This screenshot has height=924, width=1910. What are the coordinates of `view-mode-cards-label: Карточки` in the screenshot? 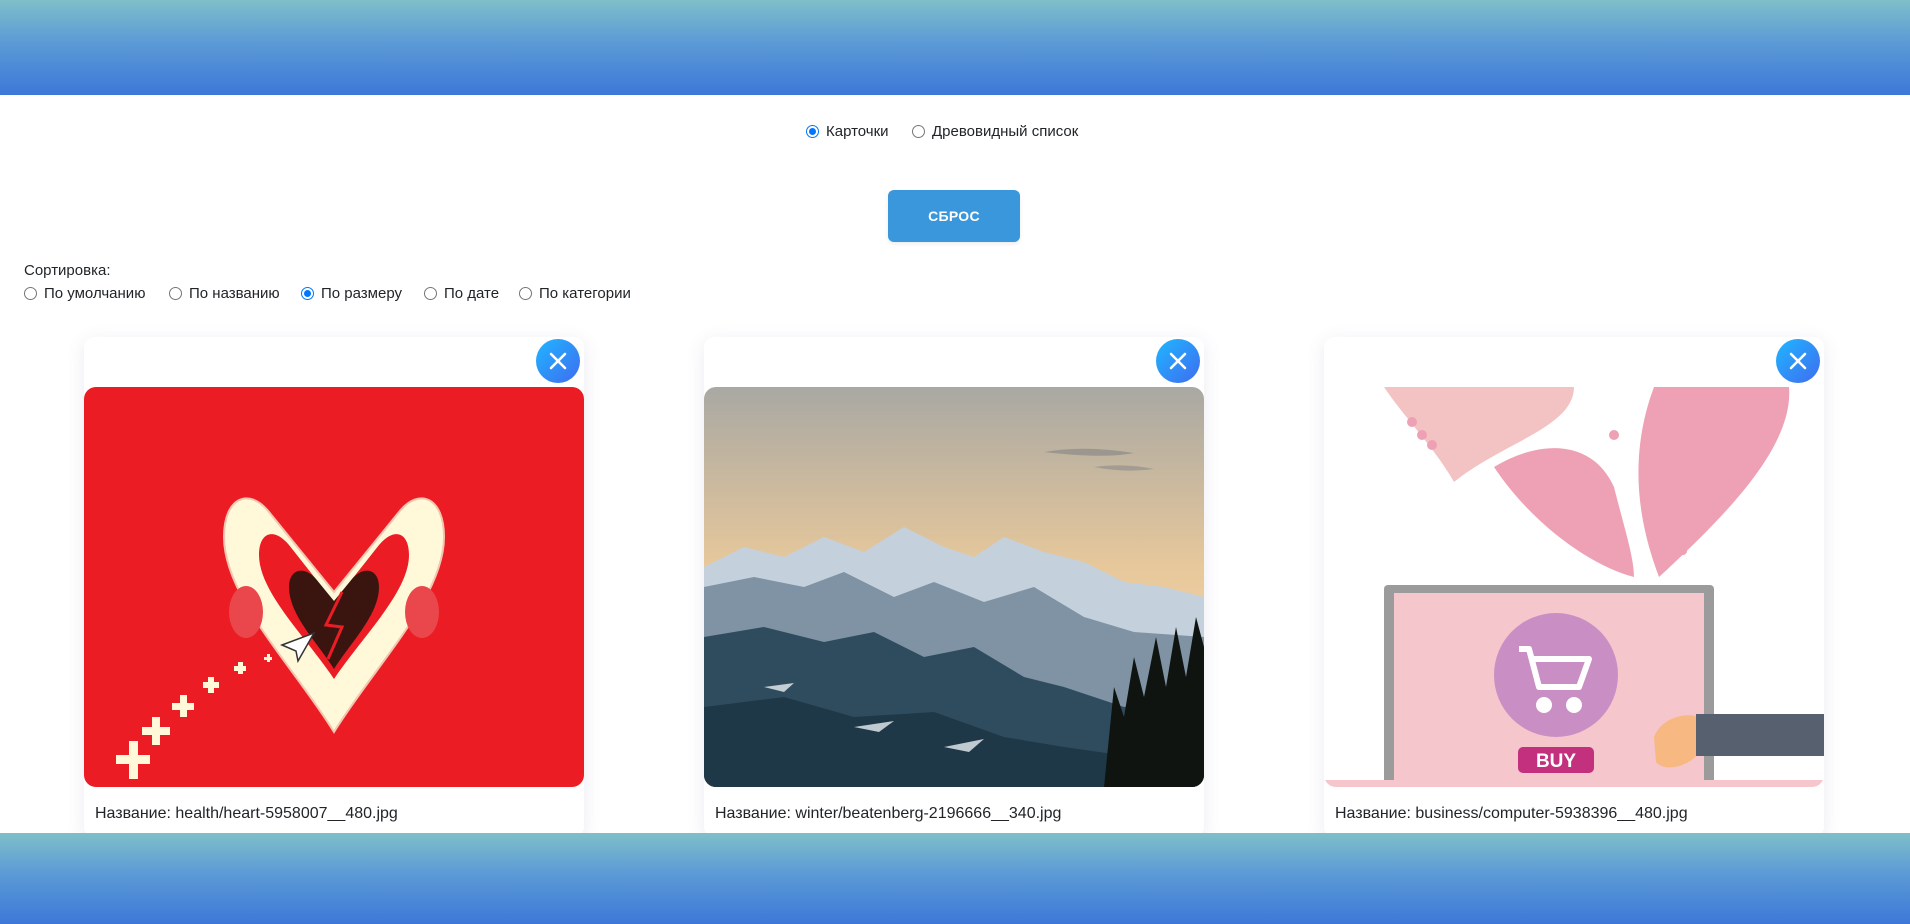 It's located at (857, 131).